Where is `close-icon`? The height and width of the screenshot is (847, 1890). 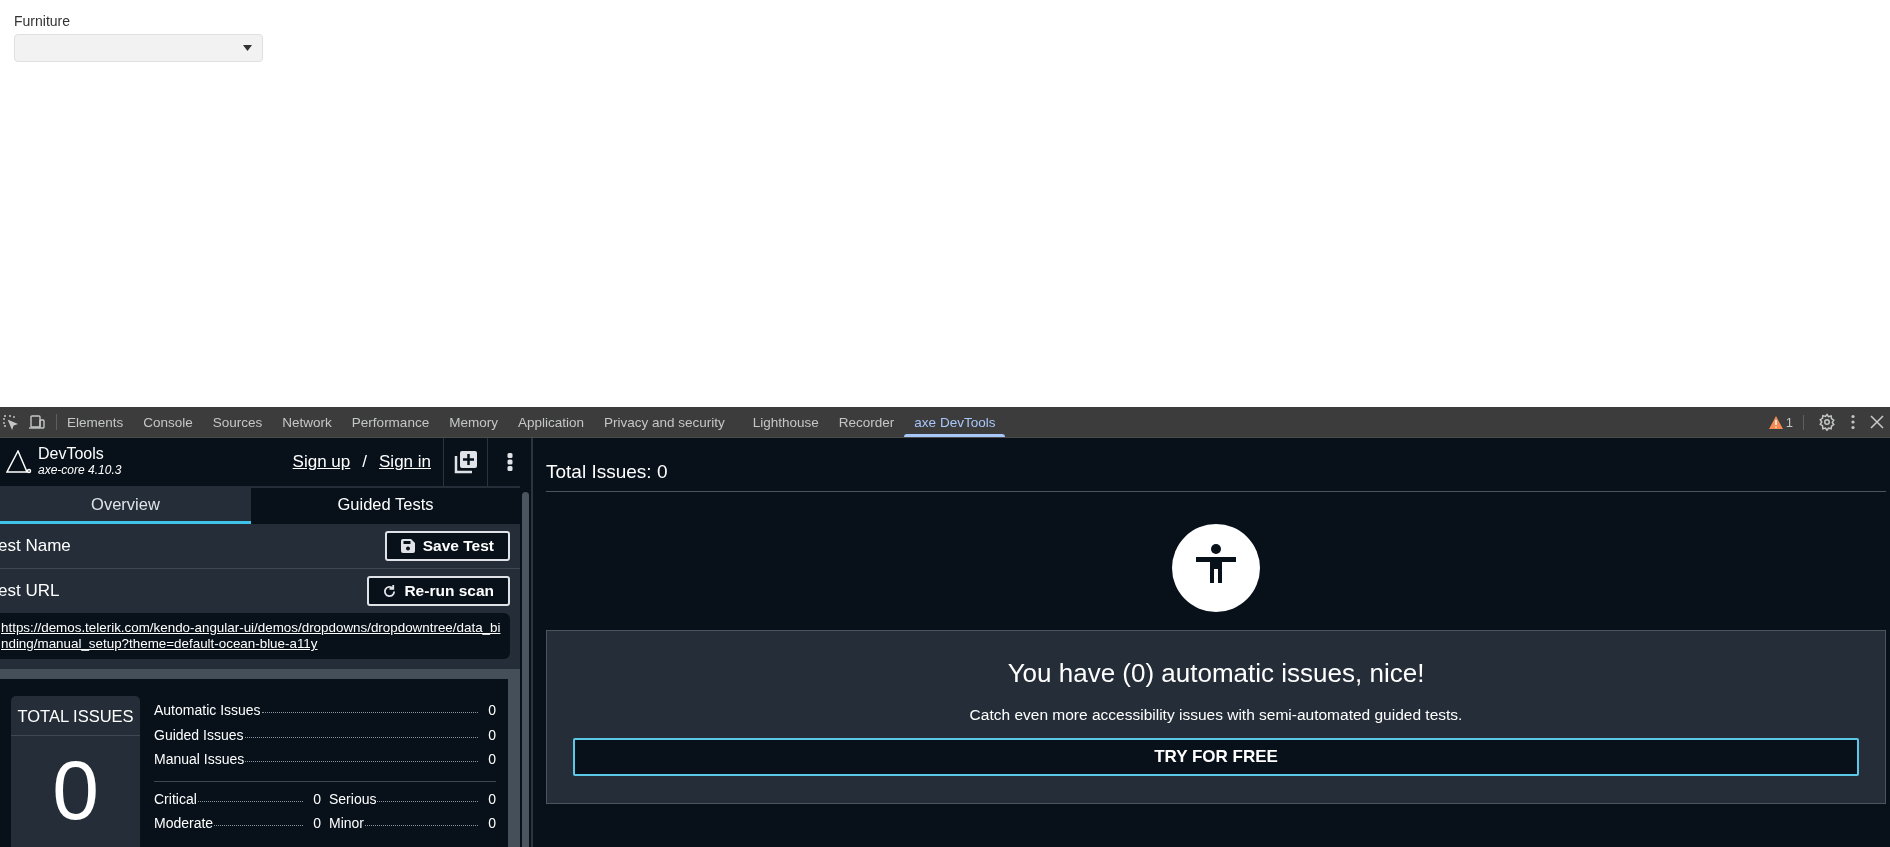
close-icon is located at coordinates (1877, 422).